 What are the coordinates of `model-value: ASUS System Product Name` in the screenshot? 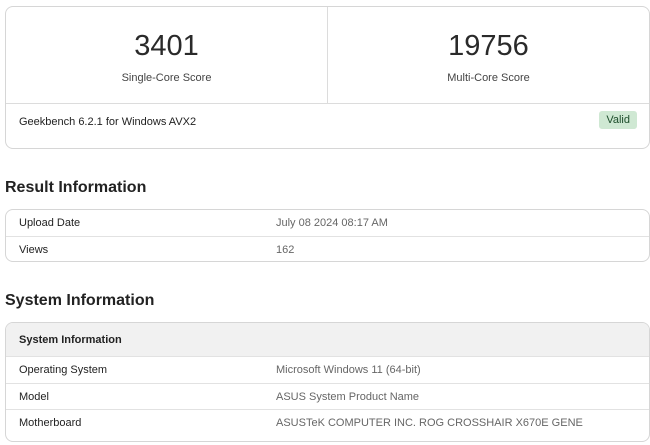 It's located at (348, 397).